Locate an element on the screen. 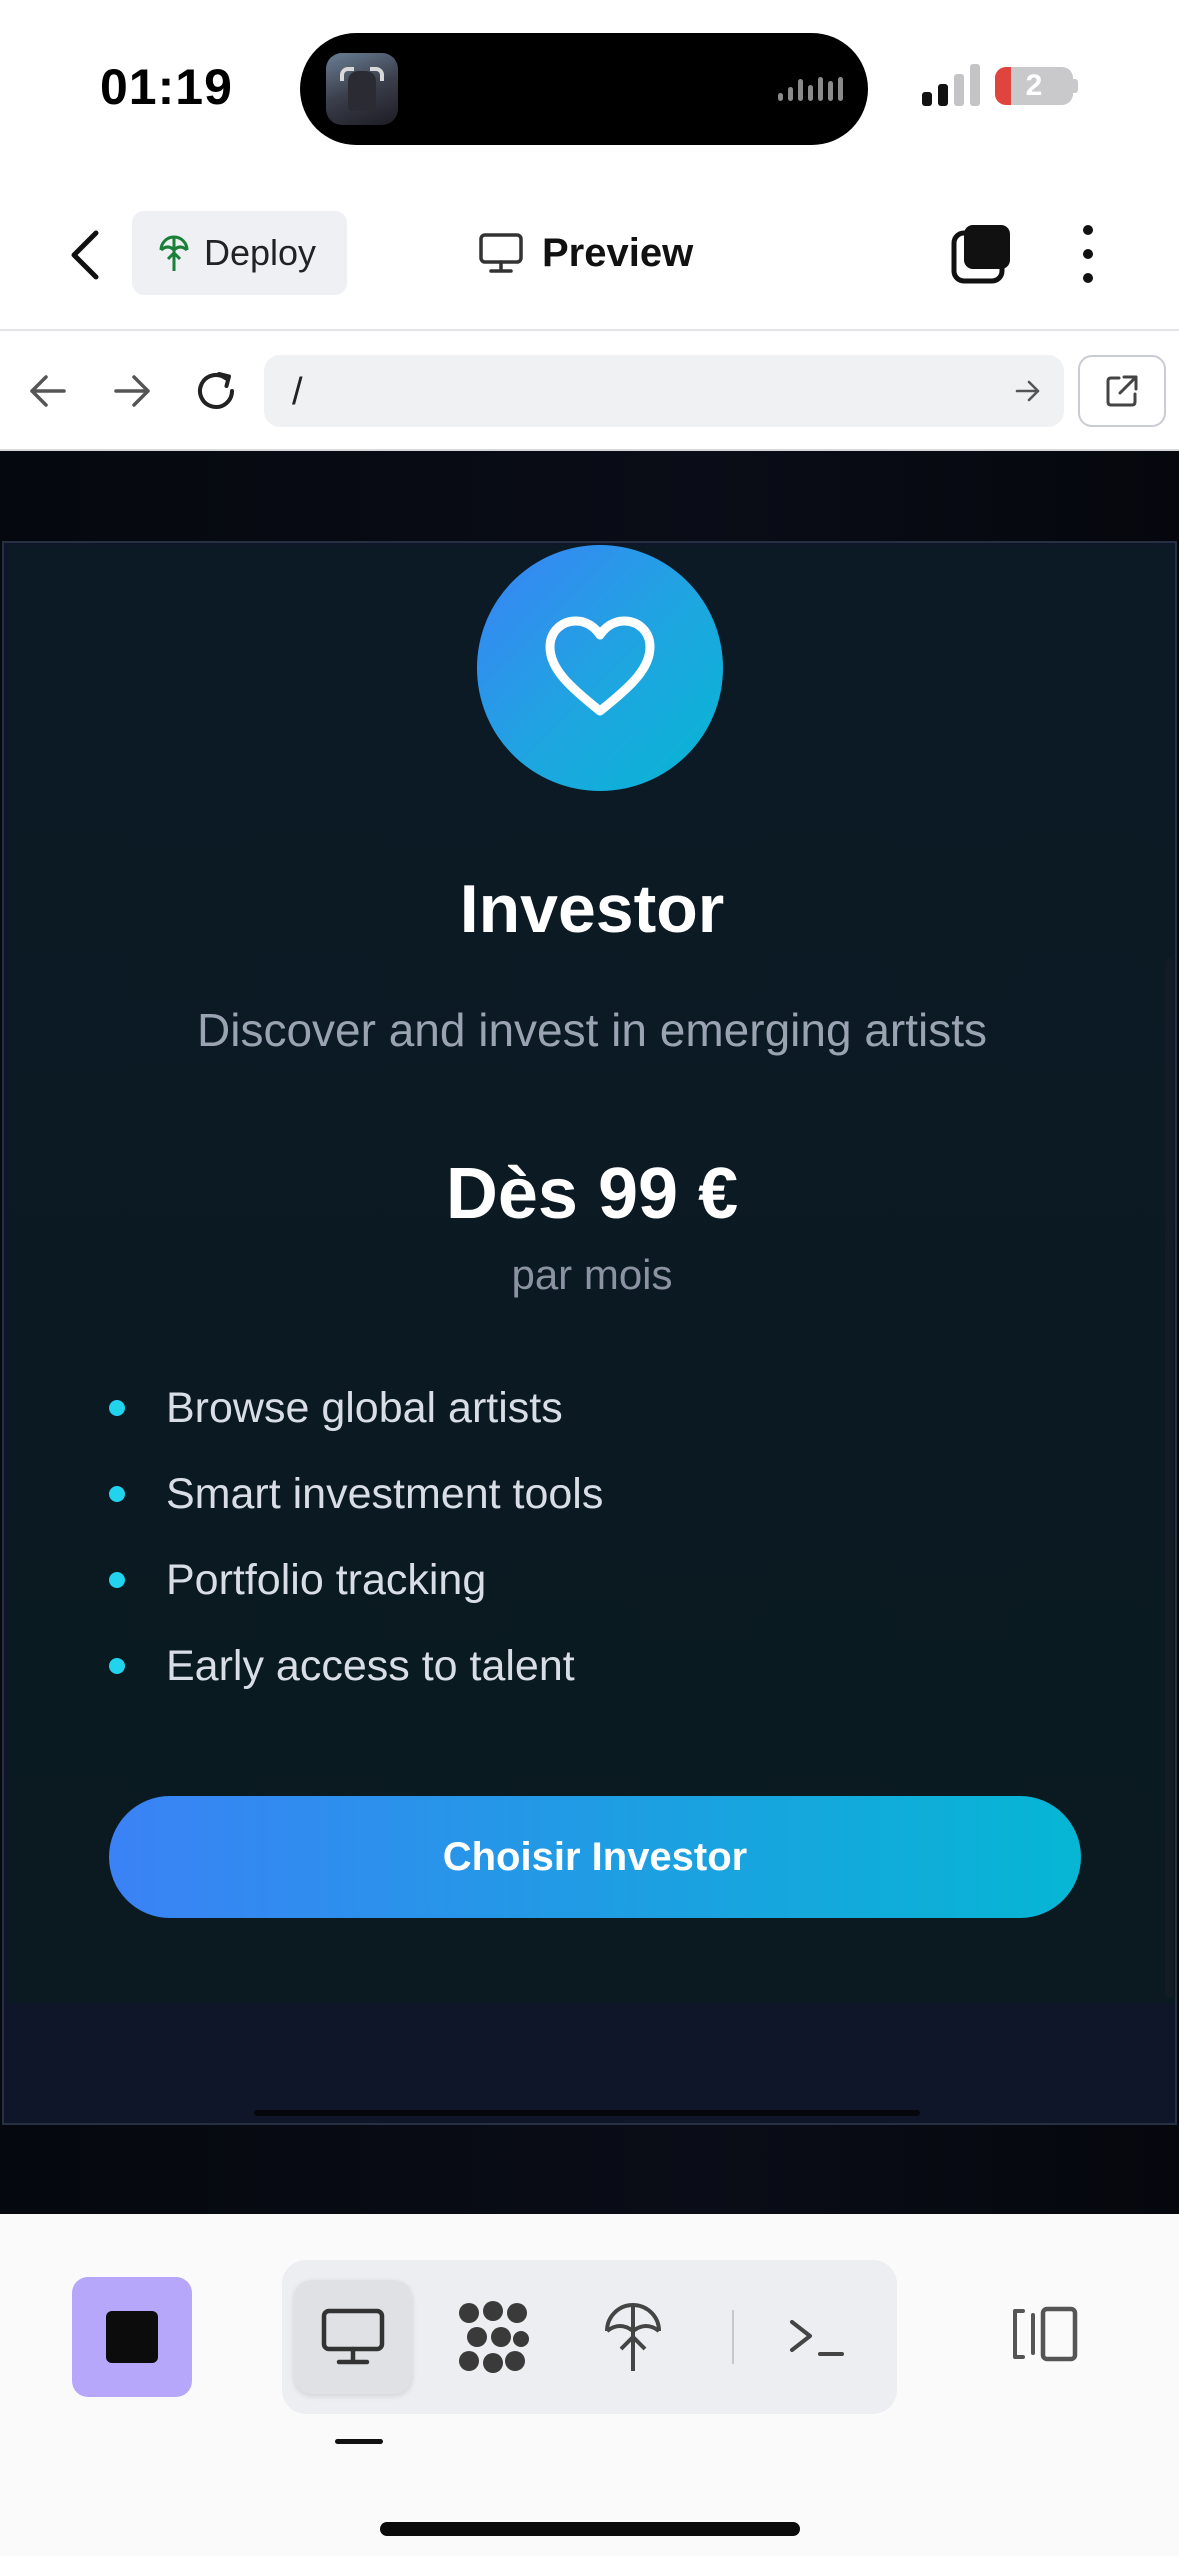 This screenshot has height=2556, width=1179. now-playing-artwork is located at coordinates (362, 89).